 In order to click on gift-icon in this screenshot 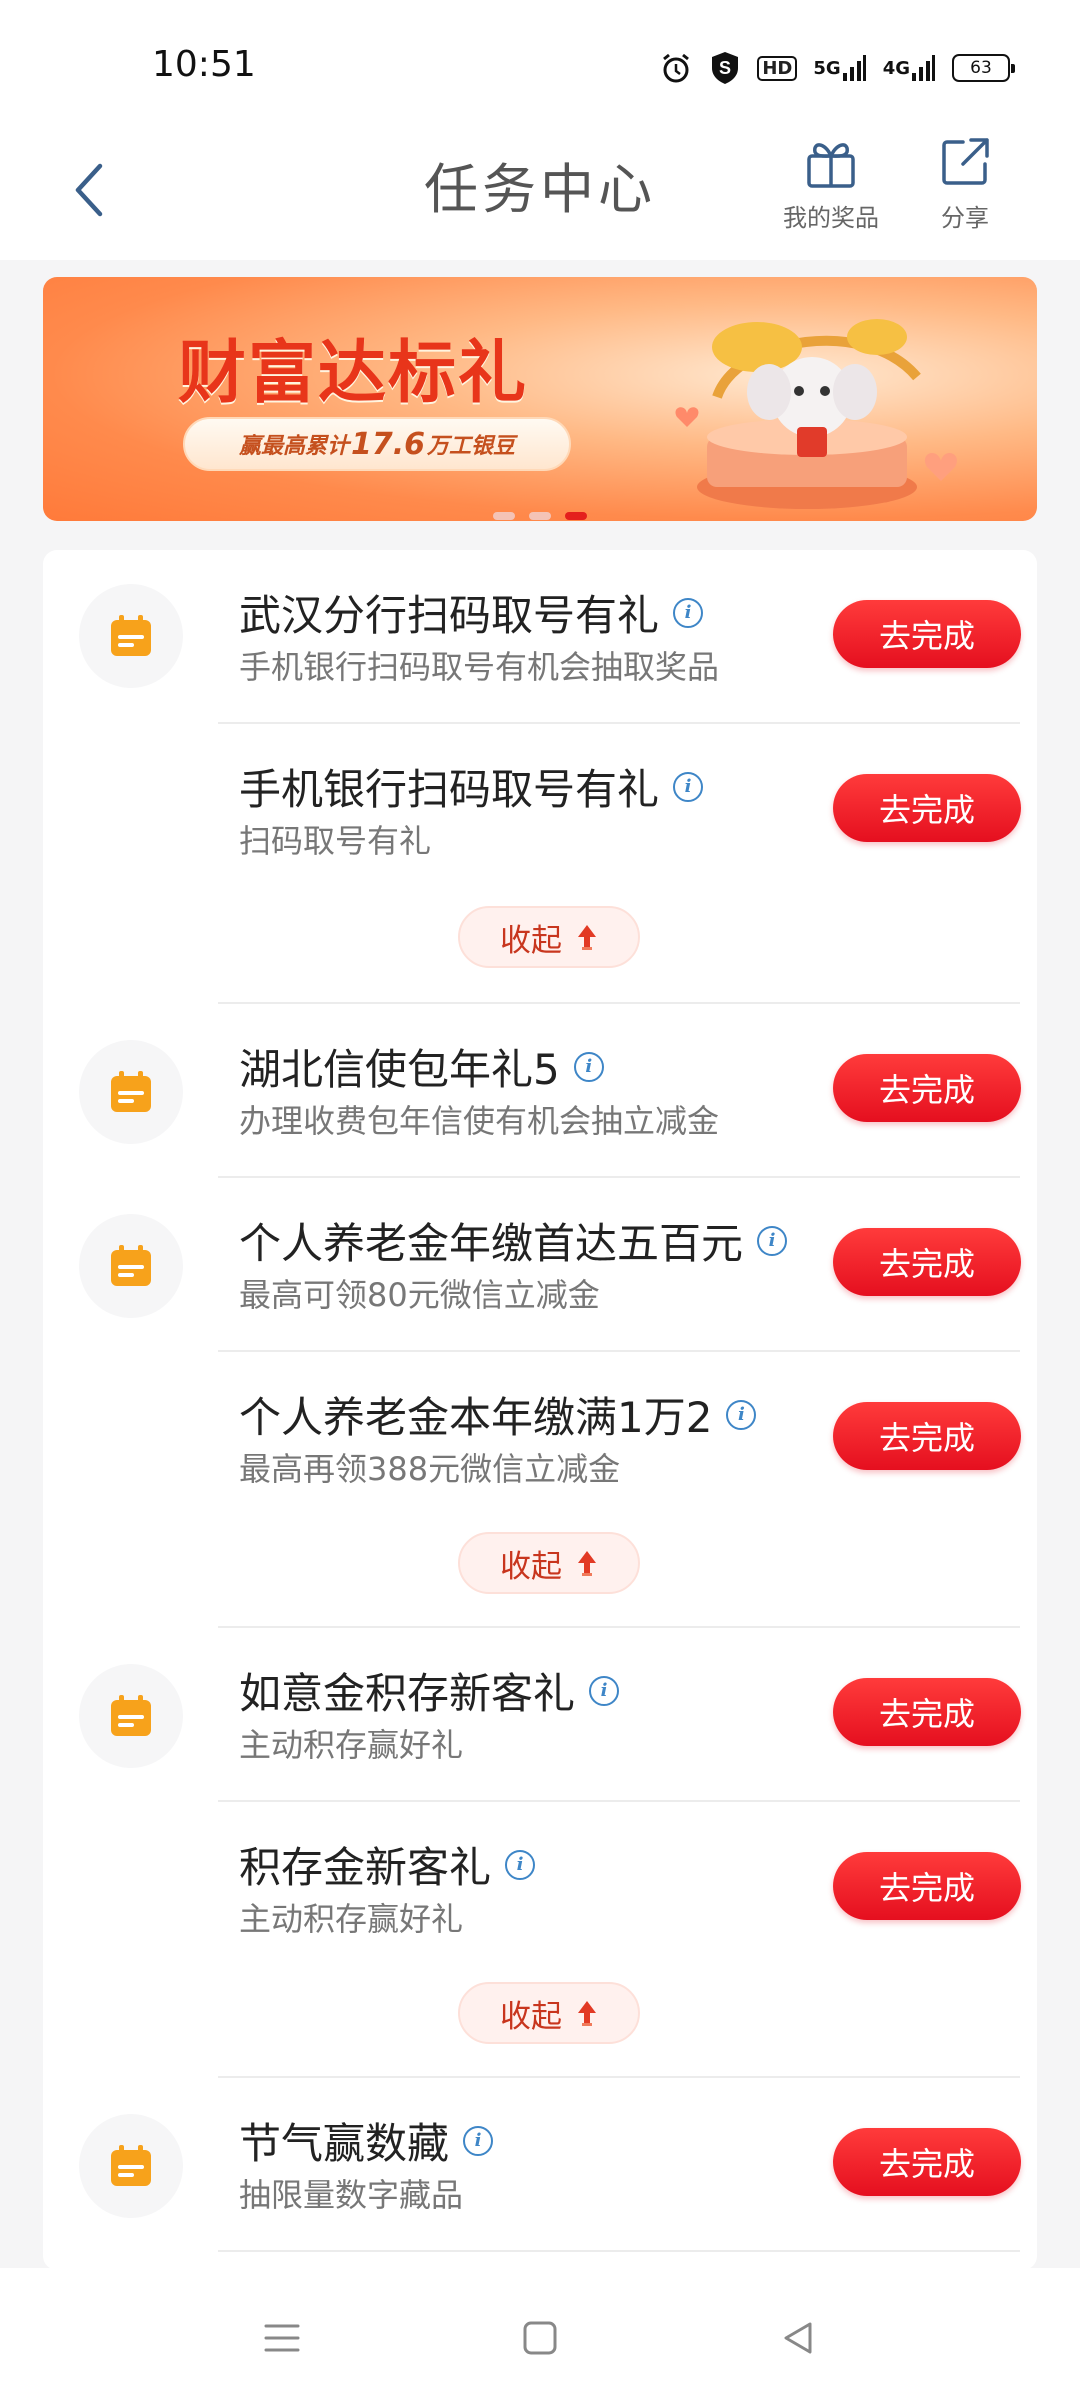, I will do `click(831, 165)`.